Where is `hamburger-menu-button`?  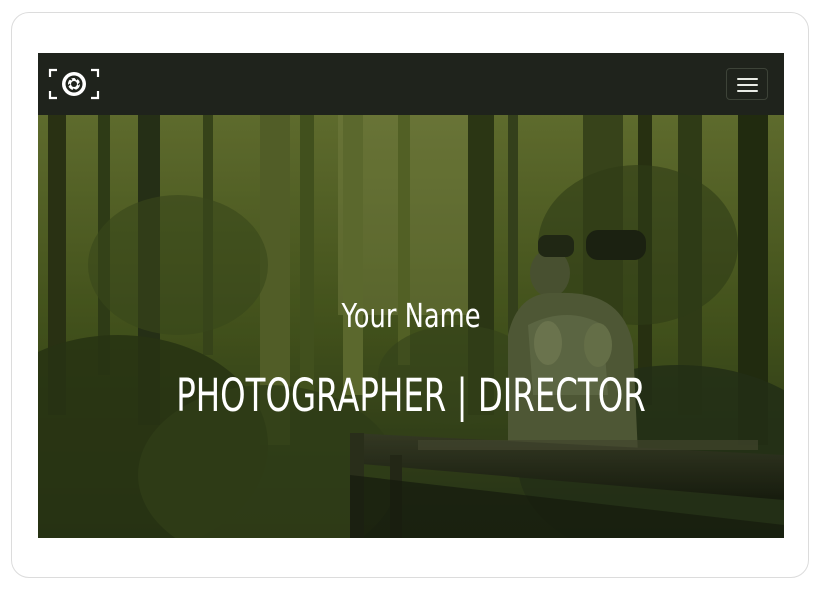 hamburger-menu-button is located at coordinates (747, 84).